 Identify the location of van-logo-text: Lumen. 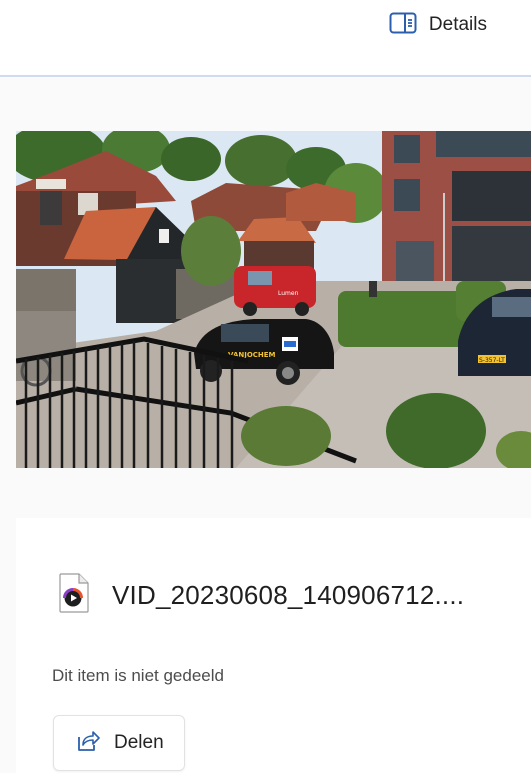
(288, 293).